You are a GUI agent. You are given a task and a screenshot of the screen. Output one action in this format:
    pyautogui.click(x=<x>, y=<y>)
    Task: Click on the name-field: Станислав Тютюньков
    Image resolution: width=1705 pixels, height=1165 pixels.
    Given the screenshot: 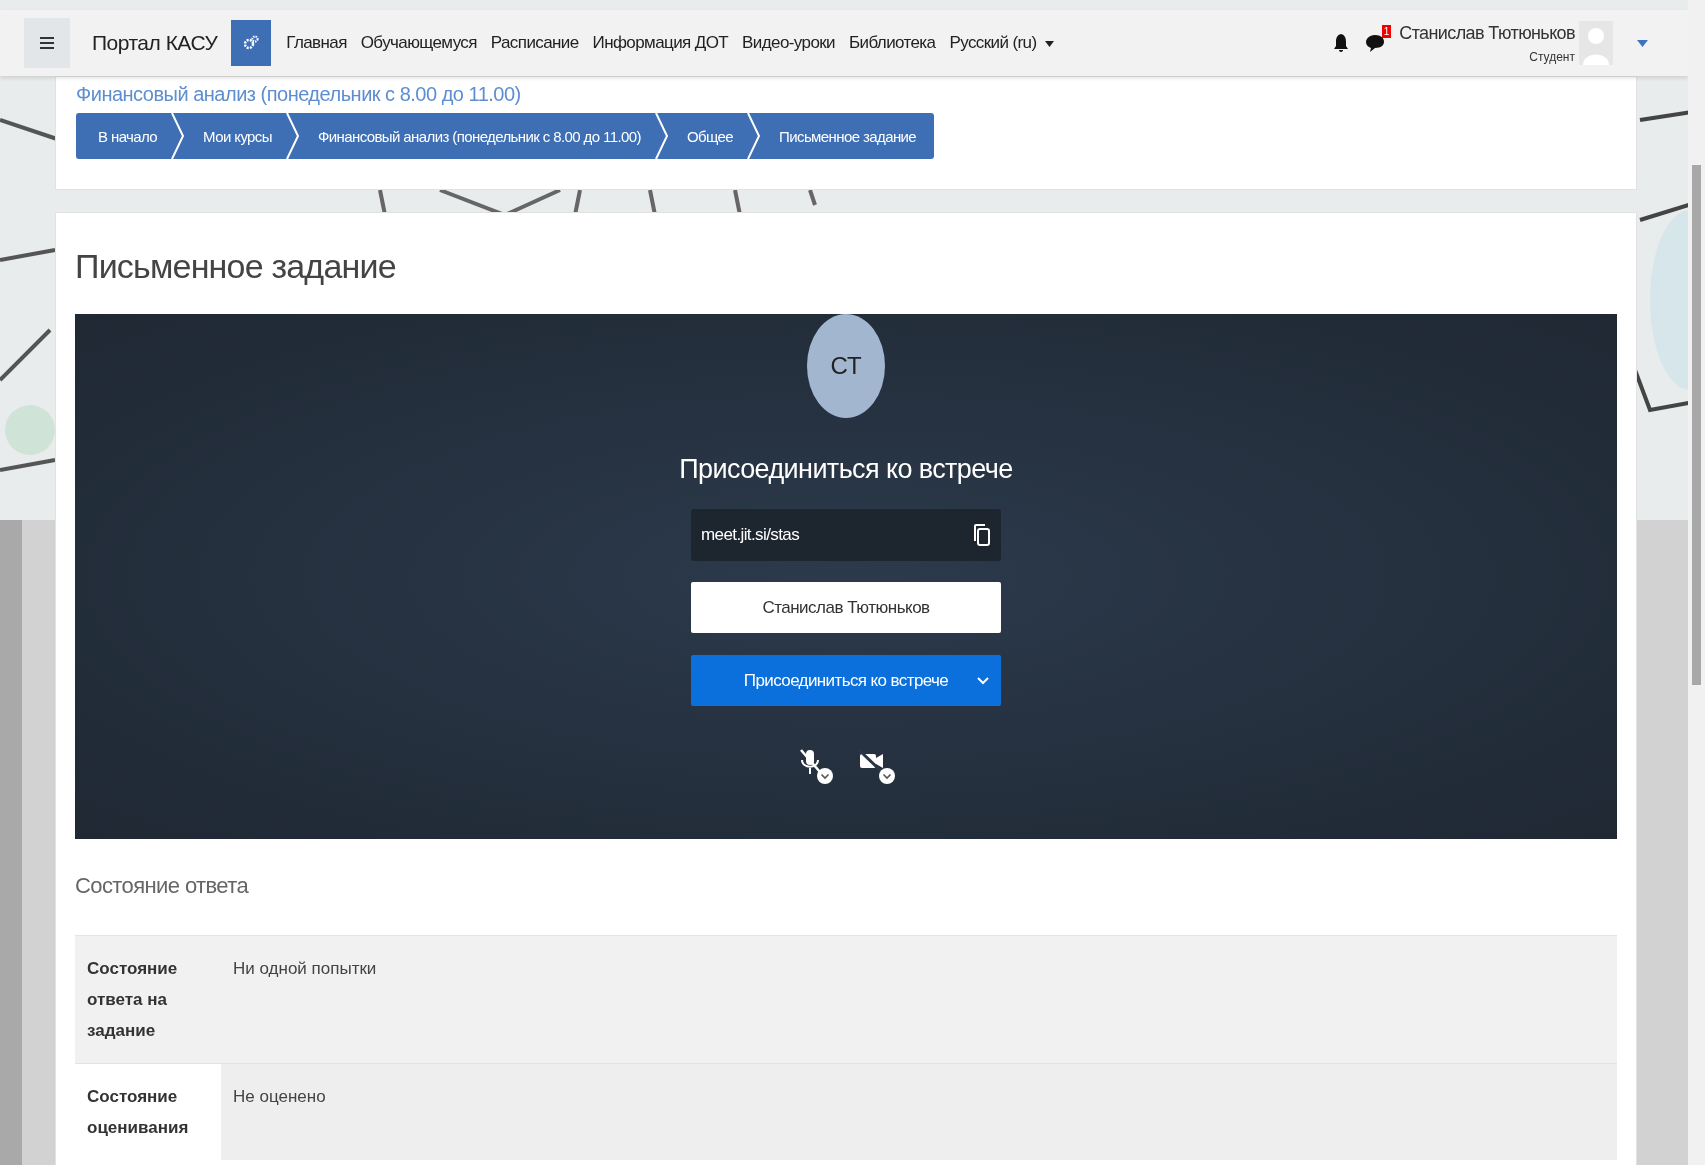 What is the action you would take?
    pyautogui.click(x=846, y=607)
    